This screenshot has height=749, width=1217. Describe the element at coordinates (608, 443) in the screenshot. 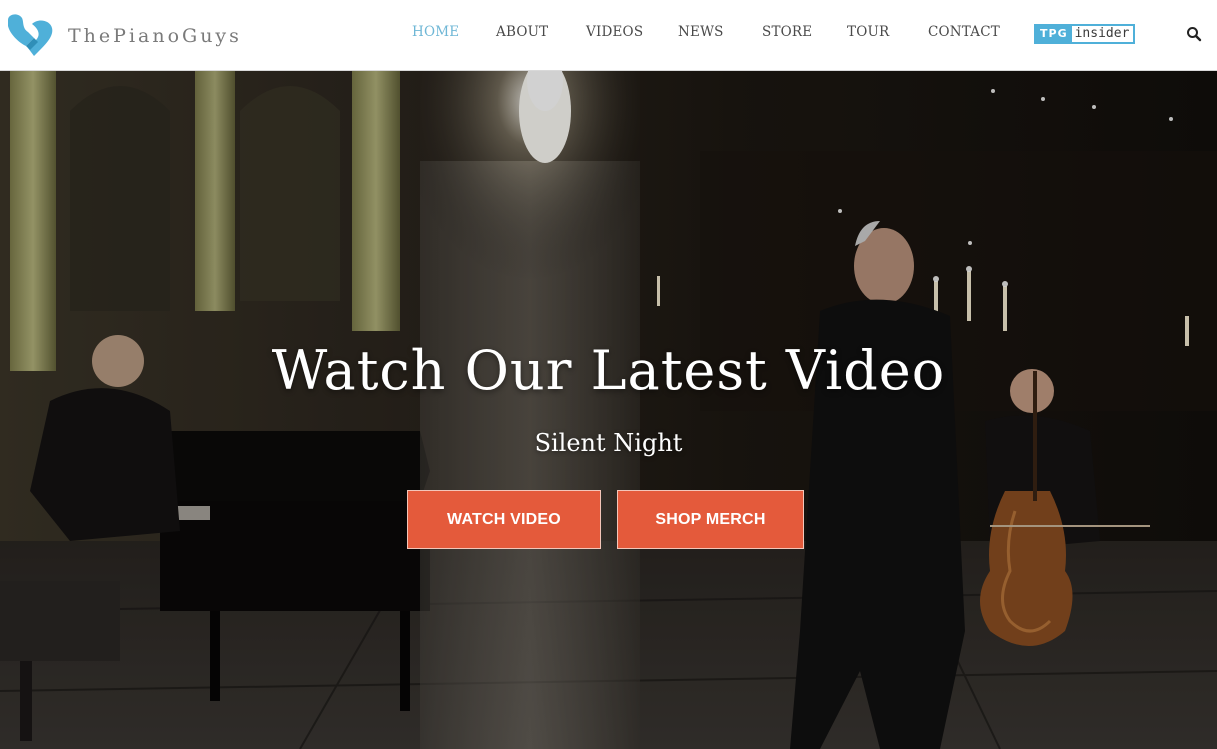

I see `hero-subtitle: Silent Night` at that location.